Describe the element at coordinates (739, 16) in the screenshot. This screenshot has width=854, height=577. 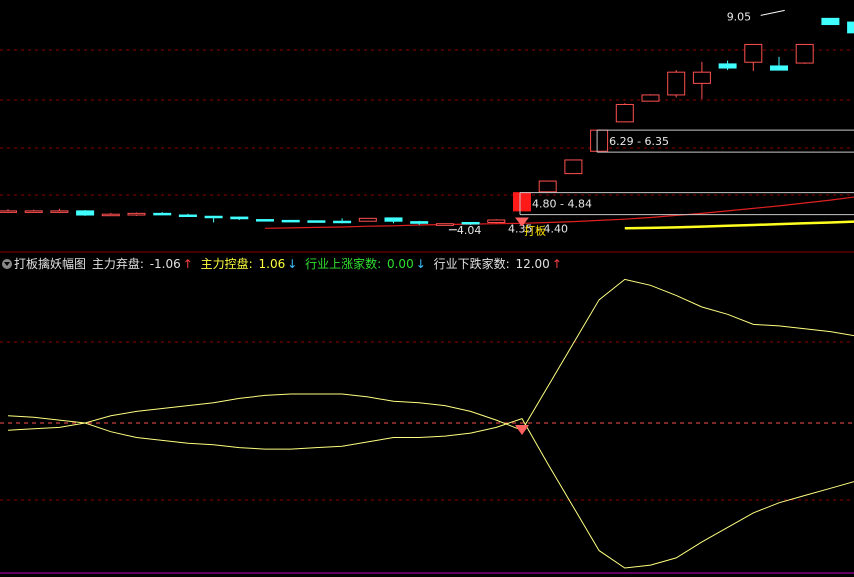
I see `extreme-price-label: 9.05` at that location.